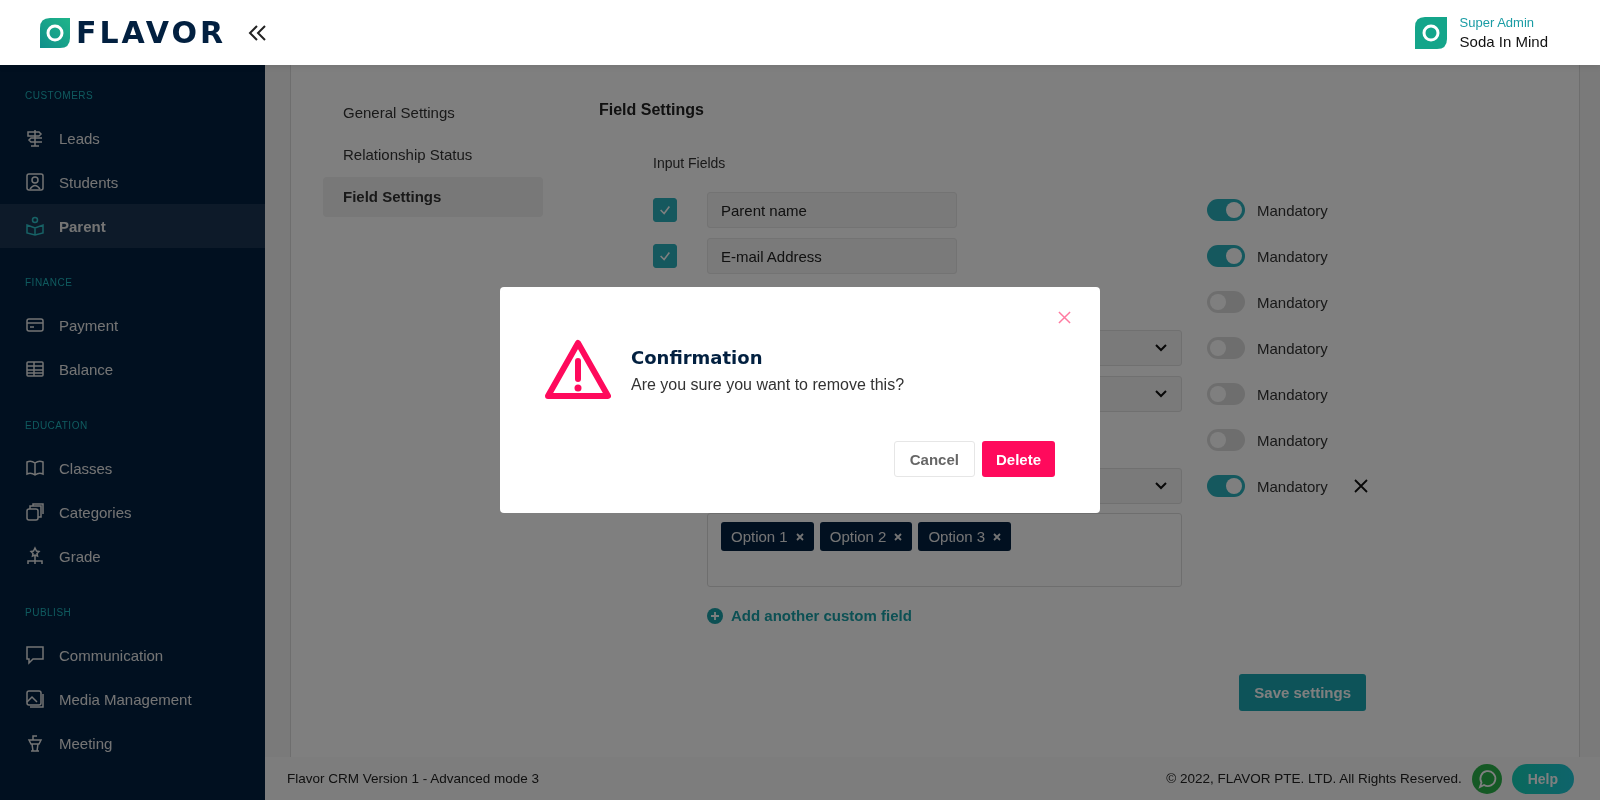  Describe the element at coordinates (767, 536) in the screenshot. I see `option-tag: Option 1` at that location.